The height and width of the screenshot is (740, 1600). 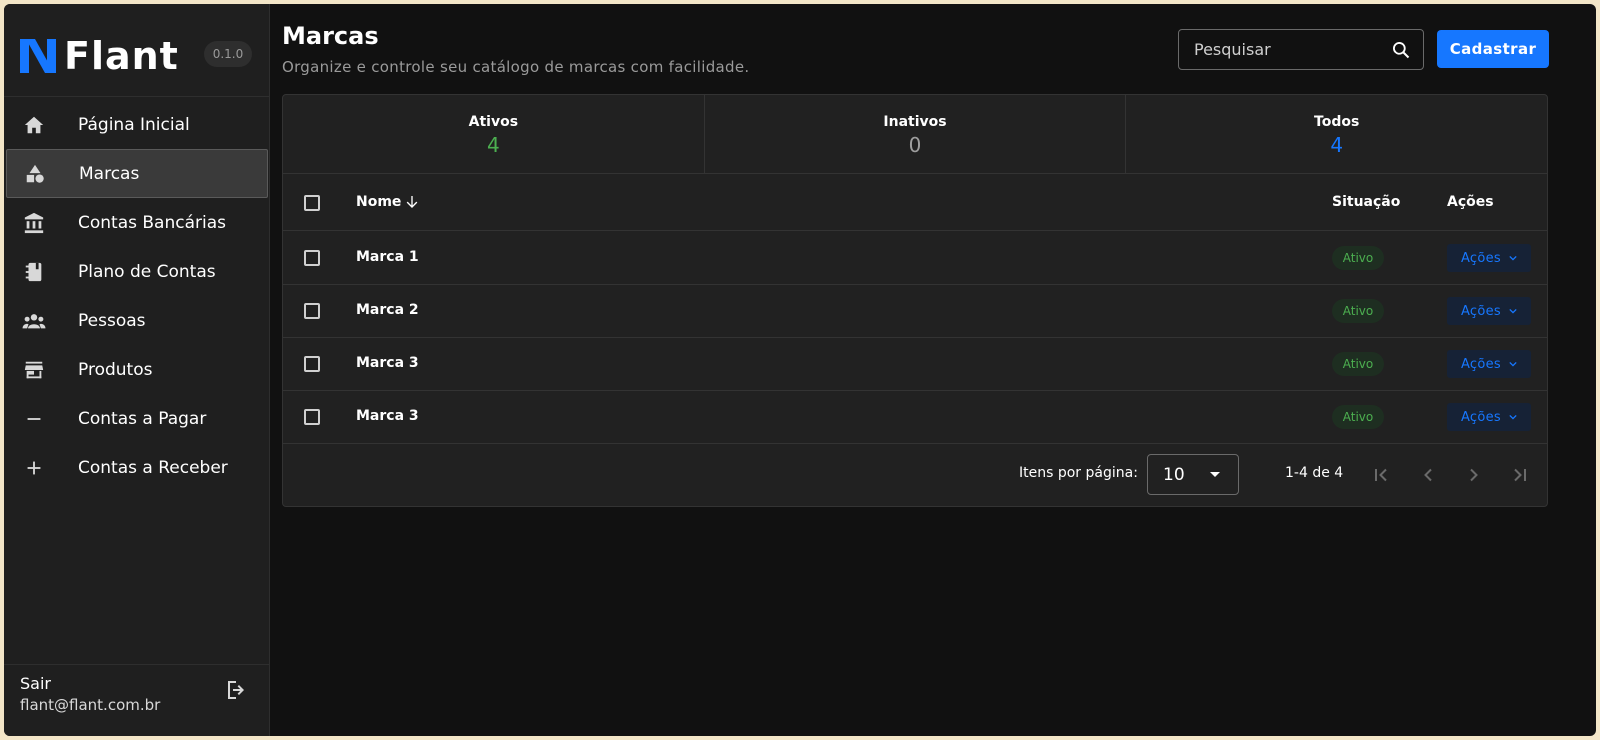 I want to click on sidebar-item-contas-a-pagar: Contas a Pagar, so click(x=137, y=418).